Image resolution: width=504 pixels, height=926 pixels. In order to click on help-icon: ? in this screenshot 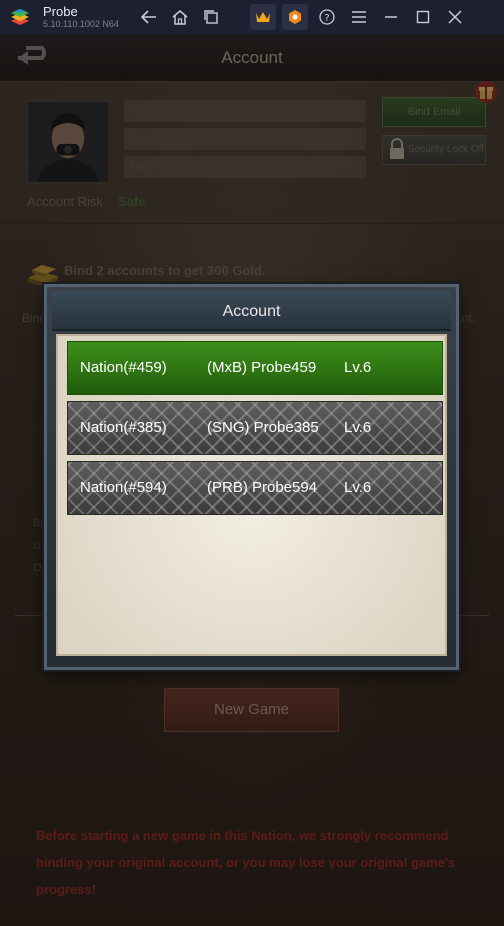, I will do `click(327, 17)`.